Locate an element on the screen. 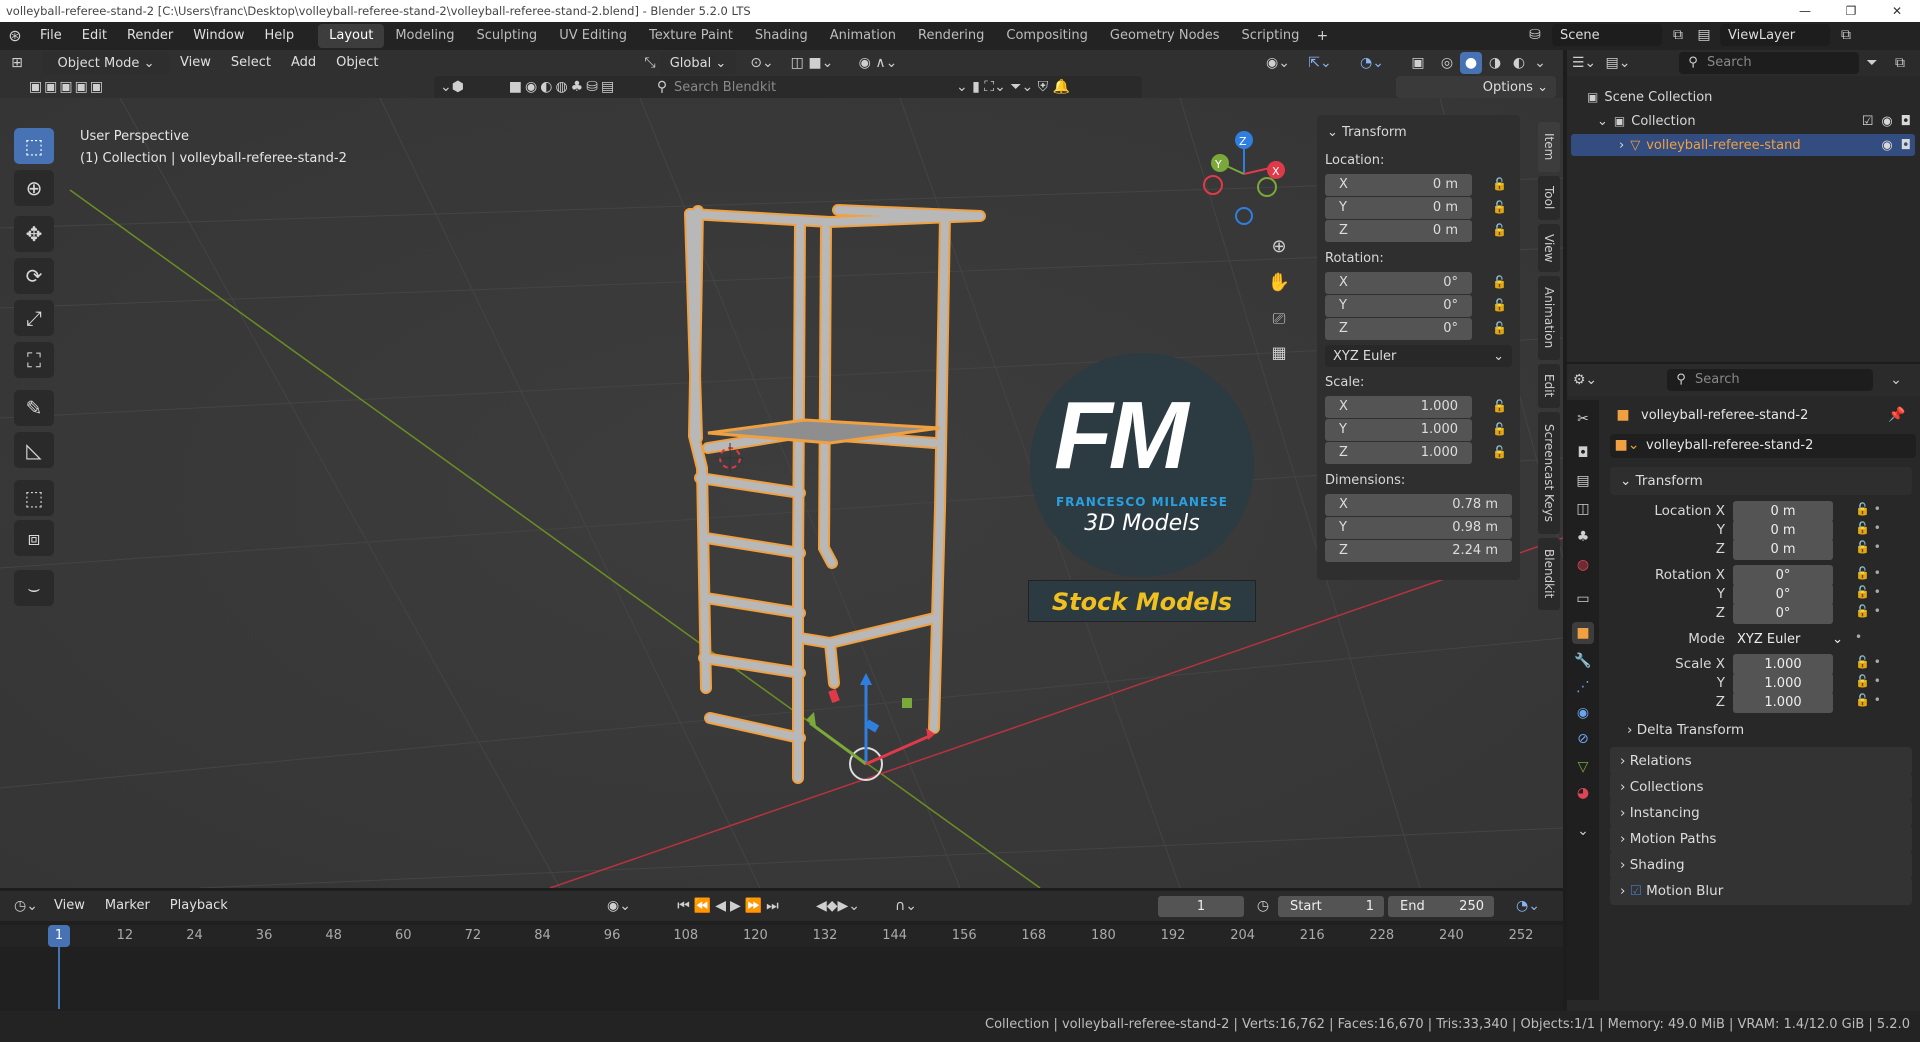  panel-motion-paths: › Motion Paths is located at coordinates (1761, 839).